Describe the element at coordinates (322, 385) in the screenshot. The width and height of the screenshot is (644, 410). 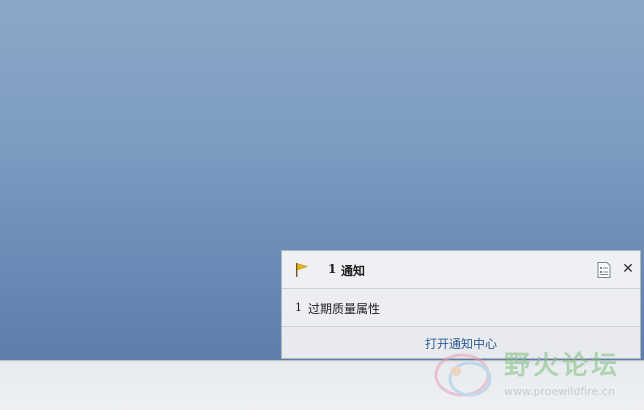
I see `bottom-status-bar` at that location.